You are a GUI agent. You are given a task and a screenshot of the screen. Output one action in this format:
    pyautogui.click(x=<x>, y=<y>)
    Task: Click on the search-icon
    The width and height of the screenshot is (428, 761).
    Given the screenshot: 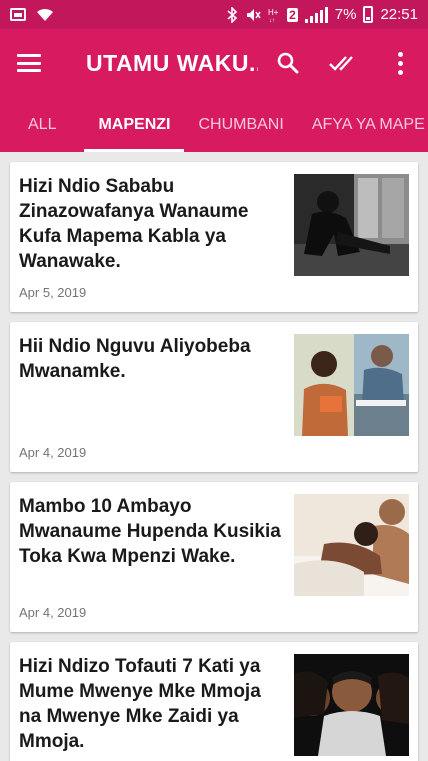 What is the action you would take?
    pyautogui.click(x=288, y=63)
    